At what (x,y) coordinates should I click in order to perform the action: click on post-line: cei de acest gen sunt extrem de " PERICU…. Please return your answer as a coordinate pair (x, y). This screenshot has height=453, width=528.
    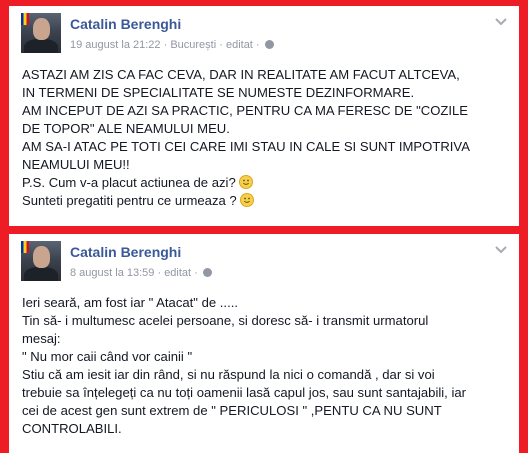
    Looking at the image, I should click on (232, 410).